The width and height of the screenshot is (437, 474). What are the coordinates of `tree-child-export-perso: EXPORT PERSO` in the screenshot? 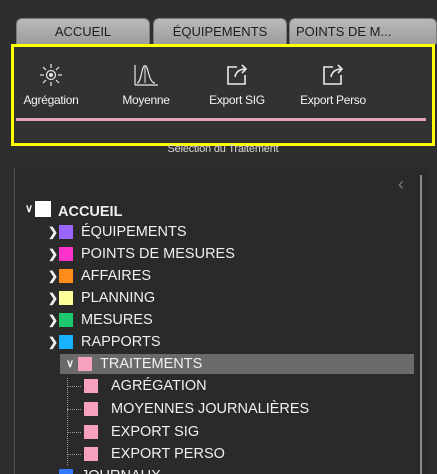 It's located at (218, 454).